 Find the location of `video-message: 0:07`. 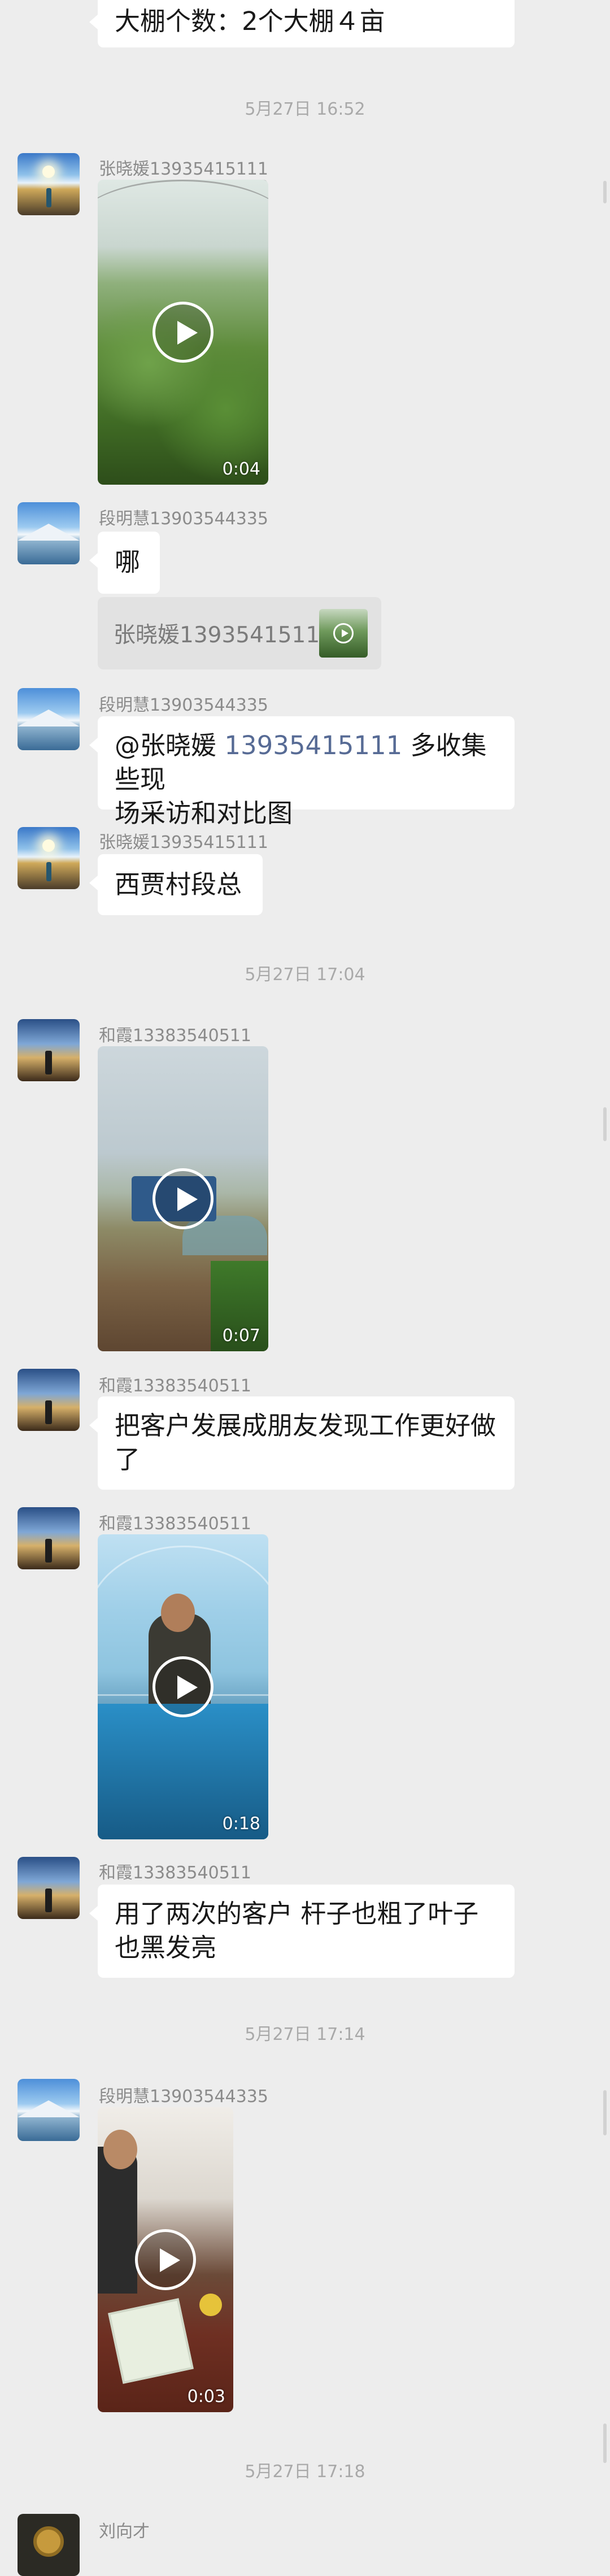

video-message: 0:07 is located at coordinates (183, 1198).